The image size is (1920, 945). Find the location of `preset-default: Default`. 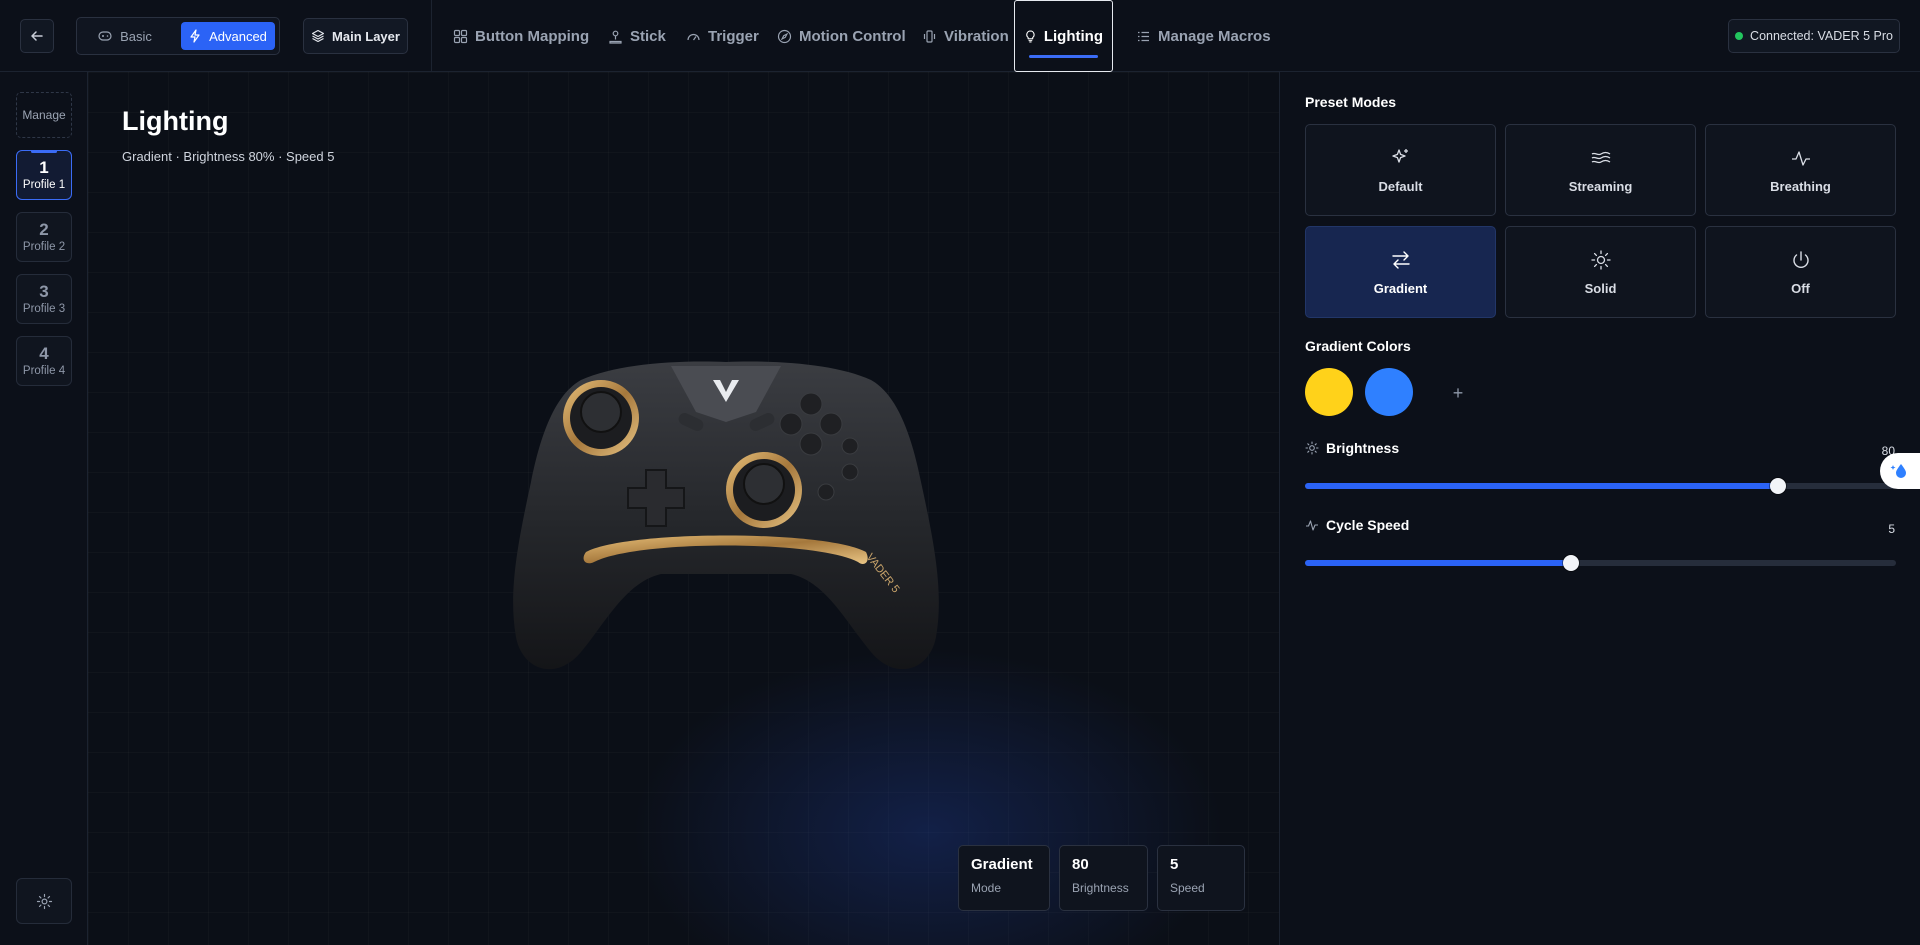

preset-default: Default is located at coordinates (1400, 170).